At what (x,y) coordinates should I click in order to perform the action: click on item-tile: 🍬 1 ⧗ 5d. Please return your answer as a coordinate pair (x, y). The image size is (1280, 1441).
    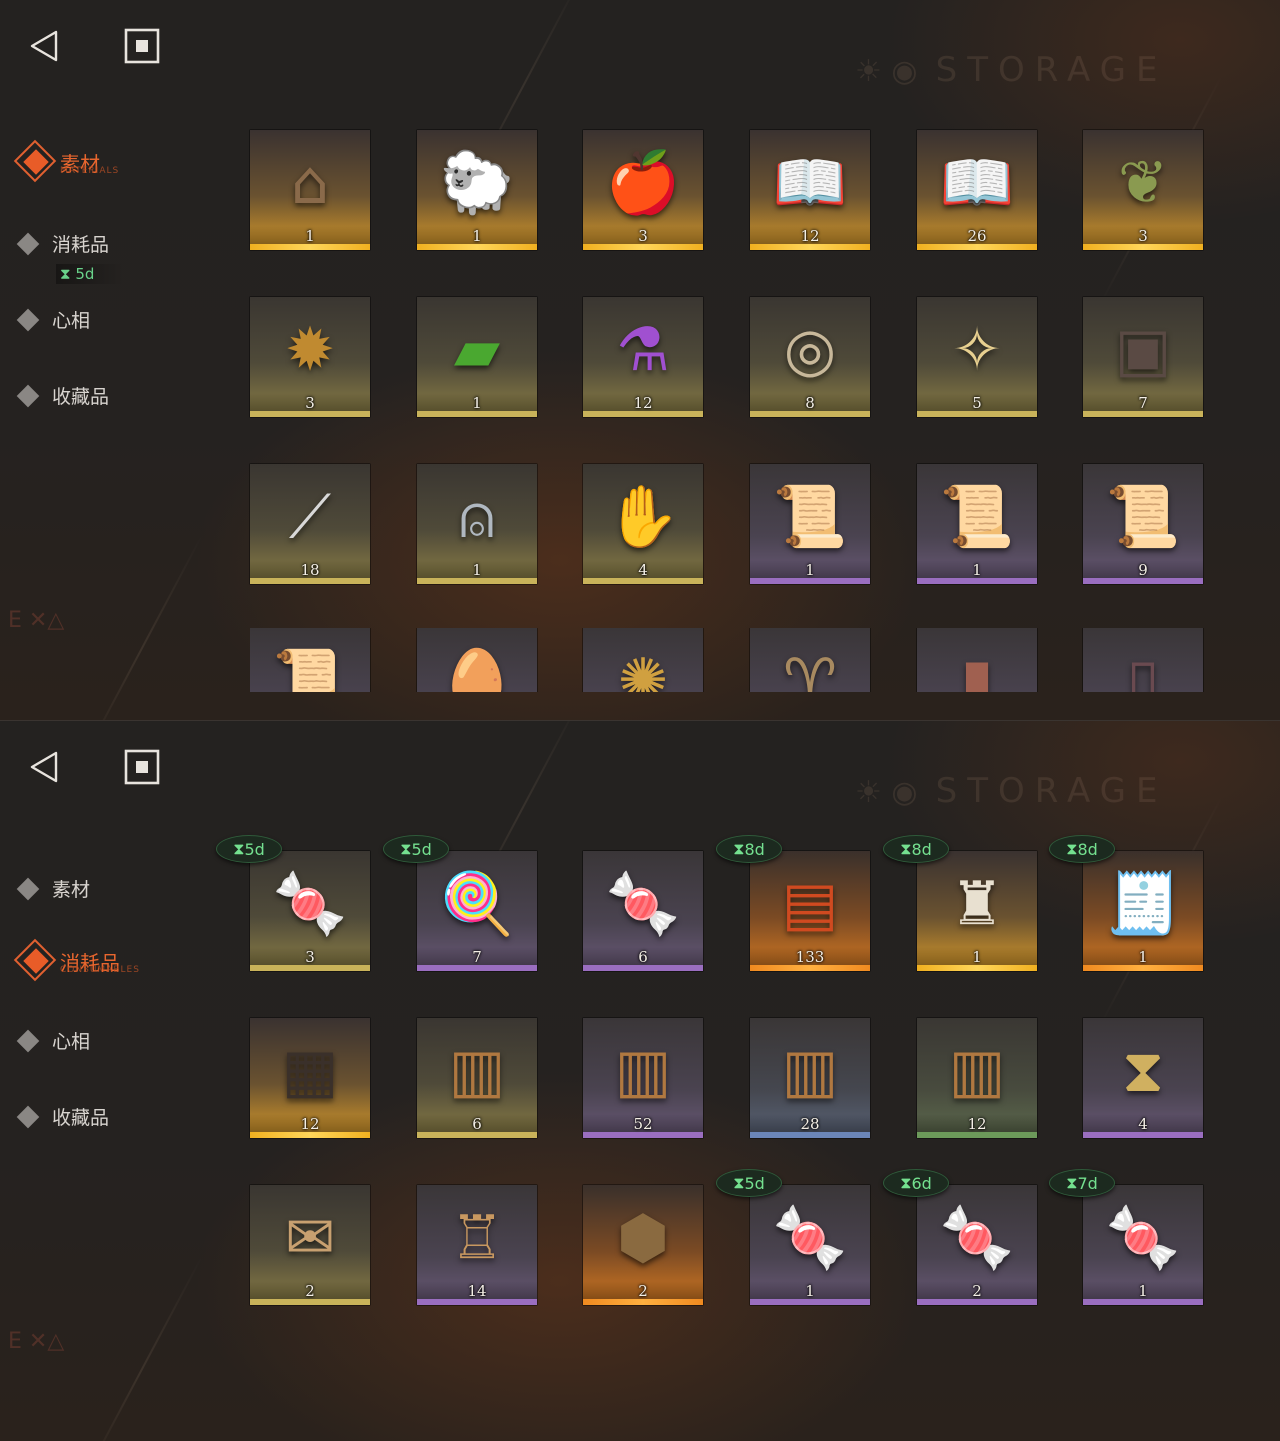
    Looking at the image, I should click on (793, 1237).